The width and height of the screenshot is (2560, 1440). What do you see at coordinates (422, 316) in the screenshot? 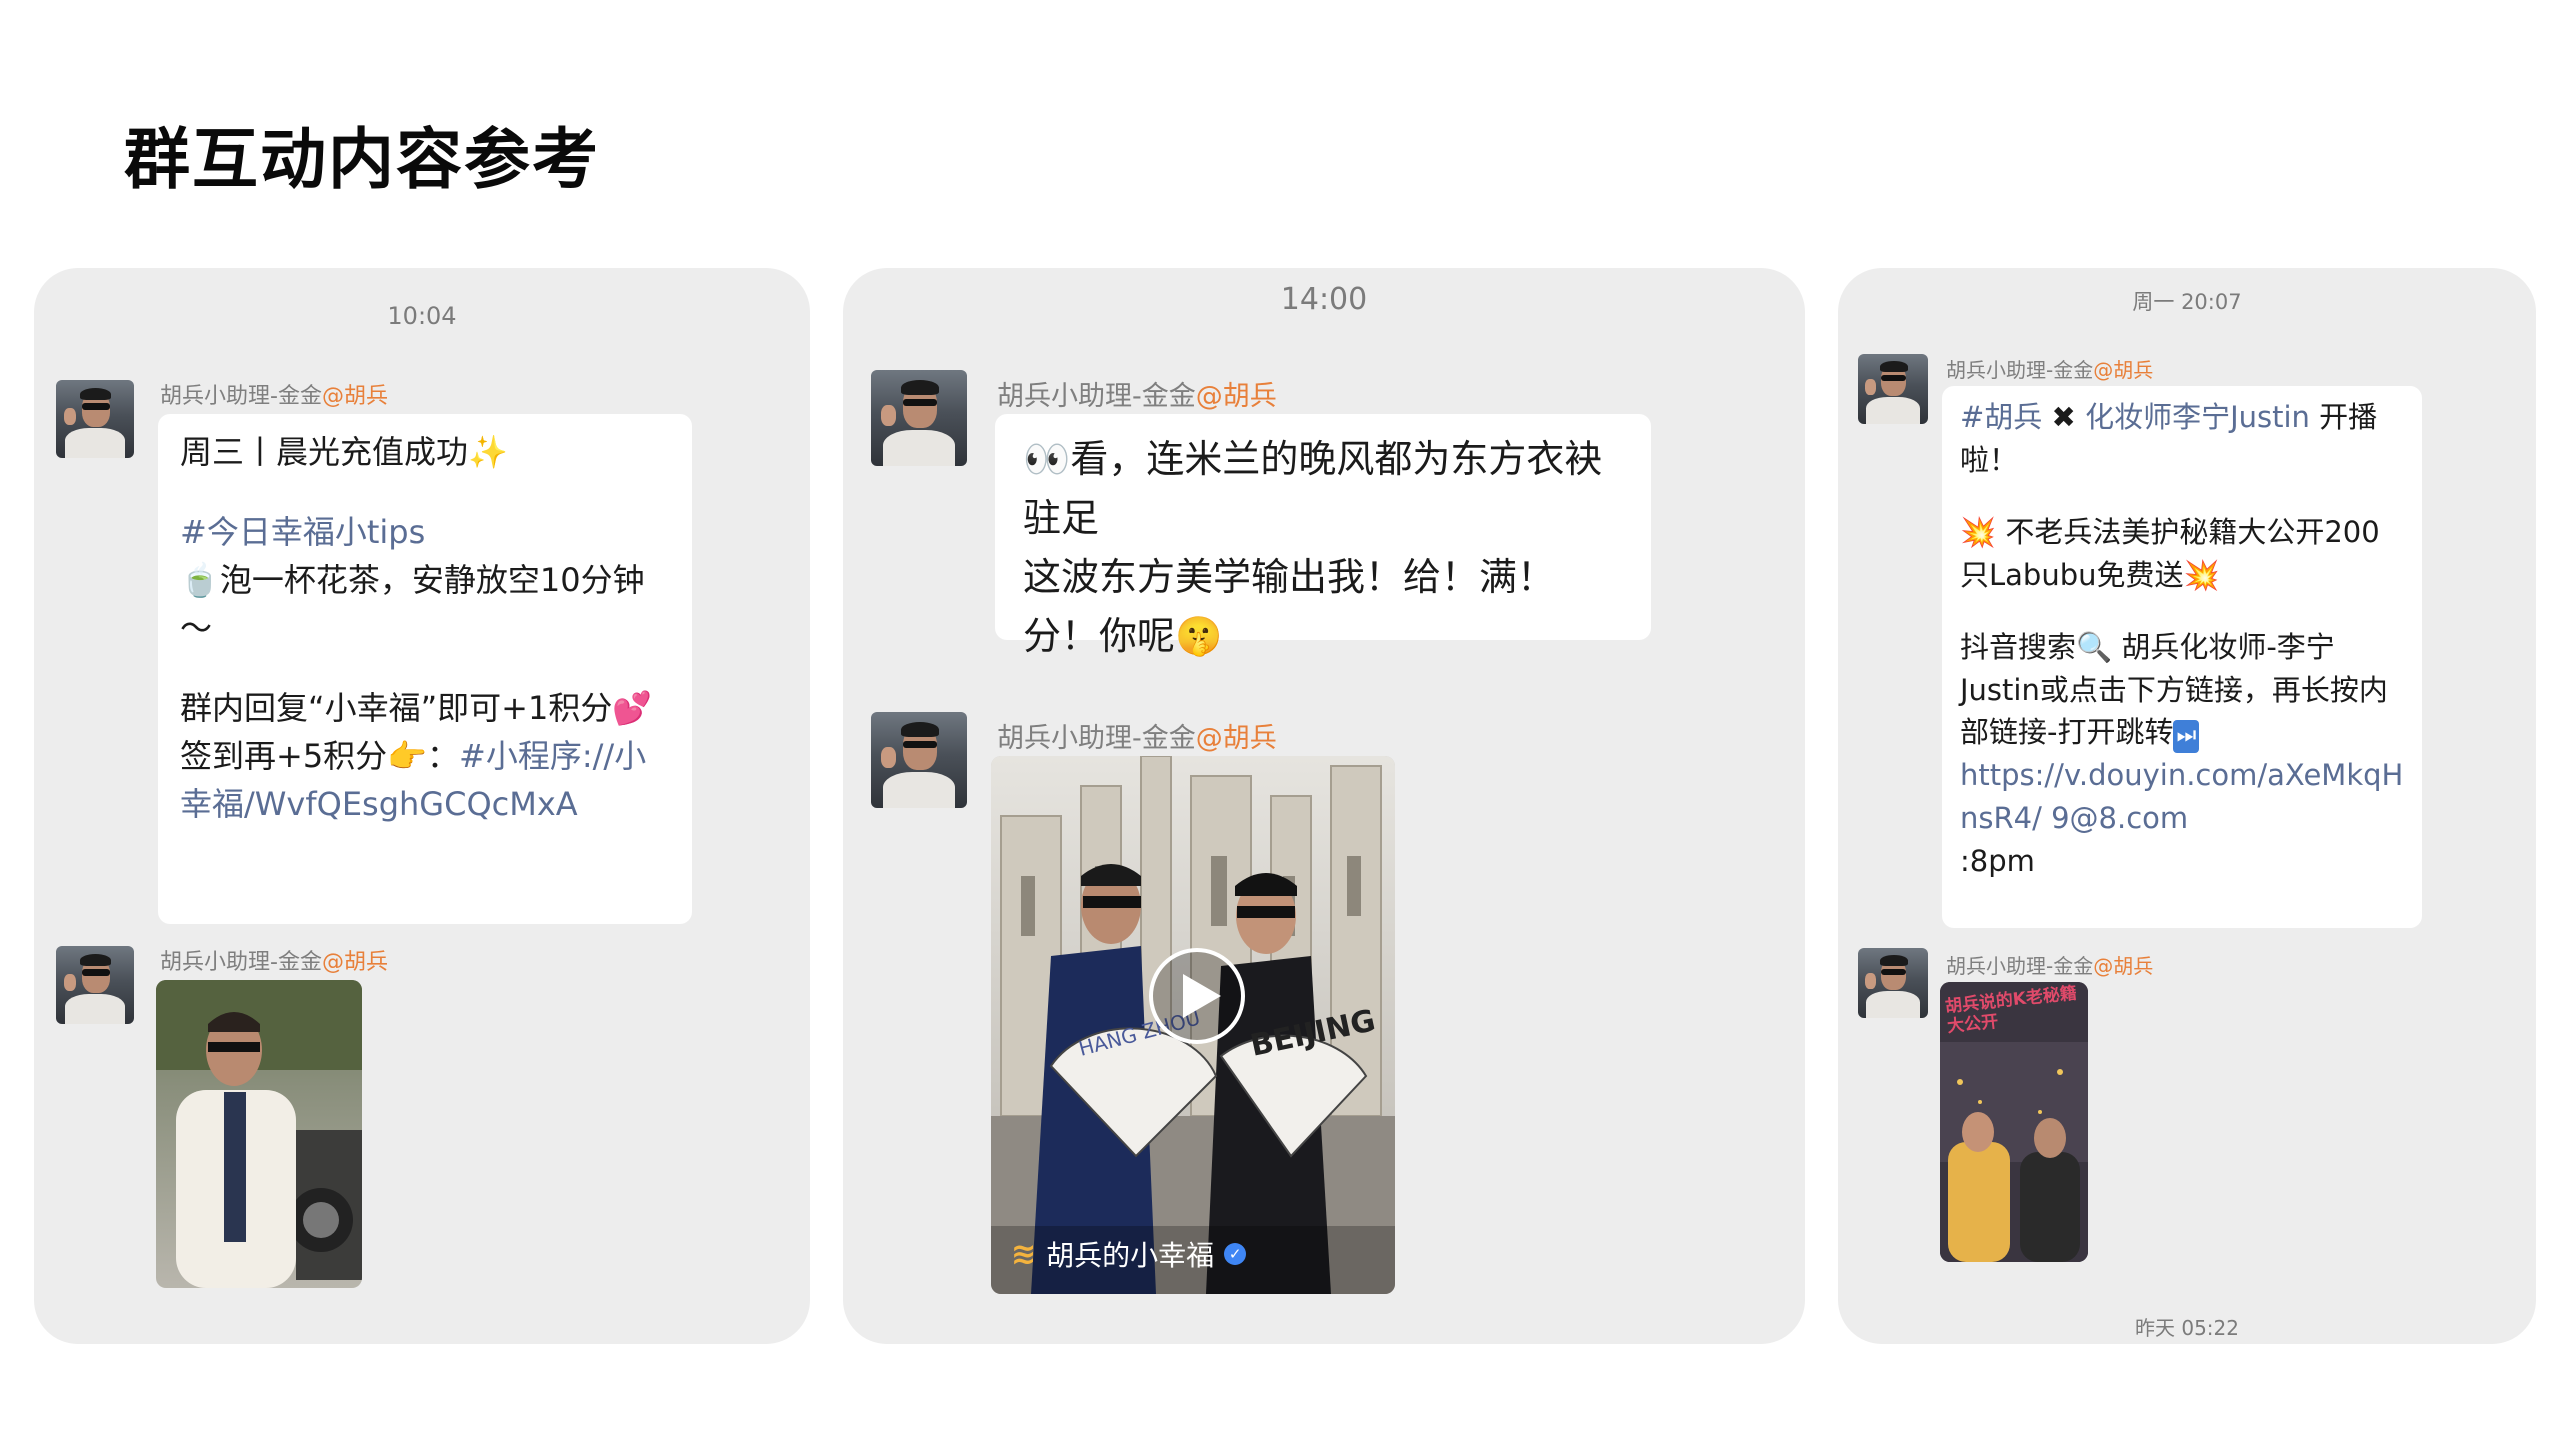
I see `chat-timestamp: 10:04` at bounding box center [422, 316].